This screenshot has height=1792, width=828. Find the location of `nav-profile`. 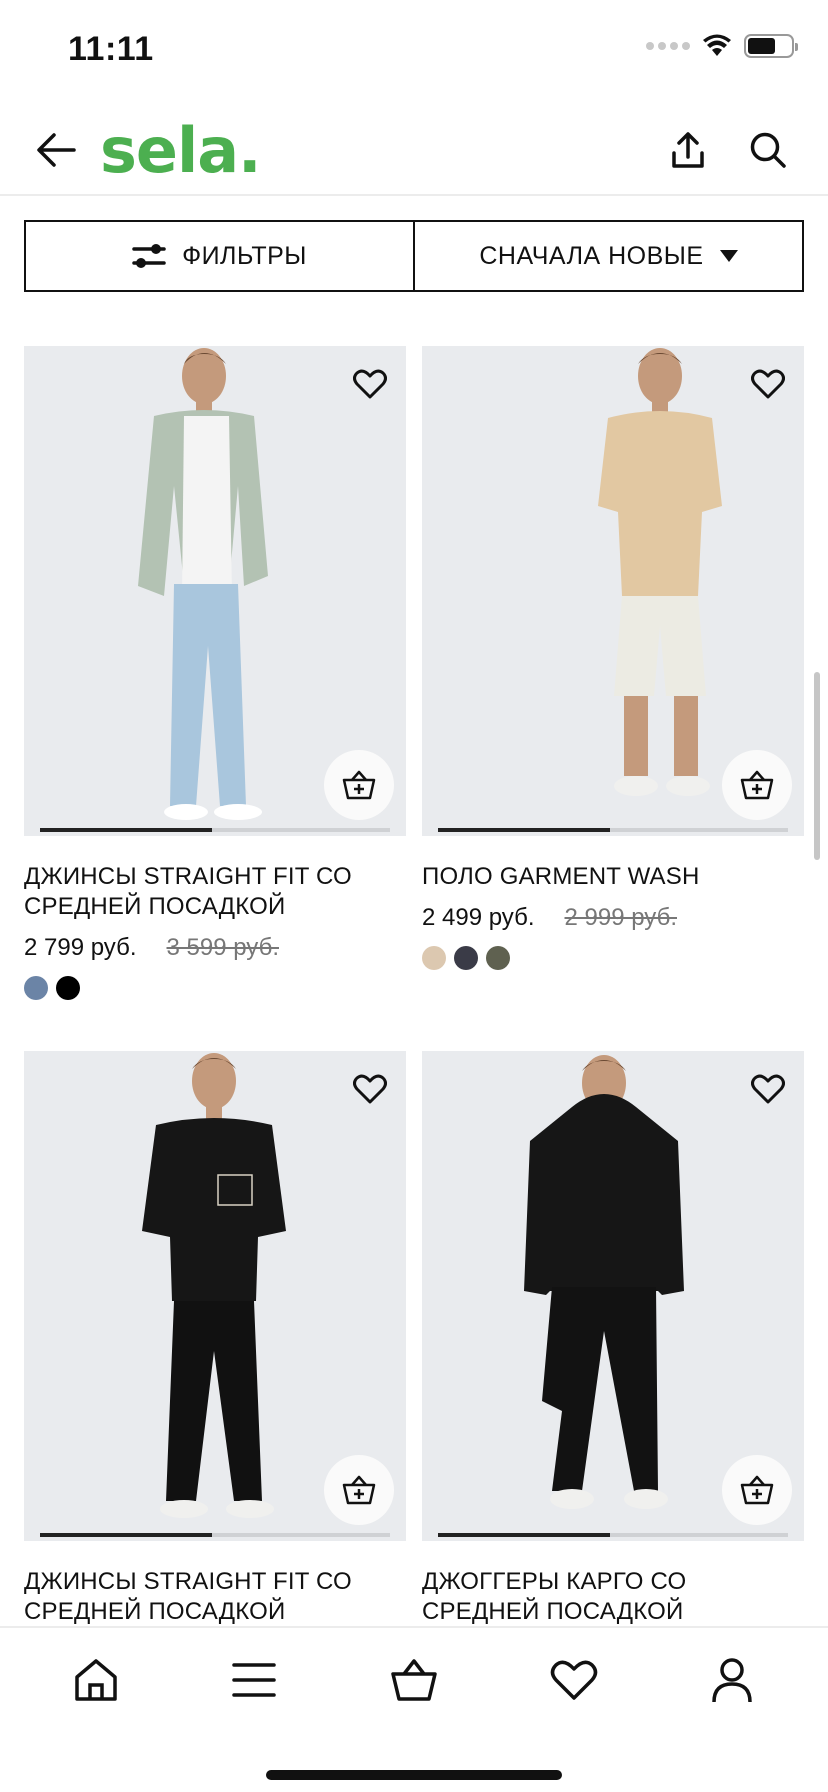

nav-profile is located at coordinates (732, 1680).